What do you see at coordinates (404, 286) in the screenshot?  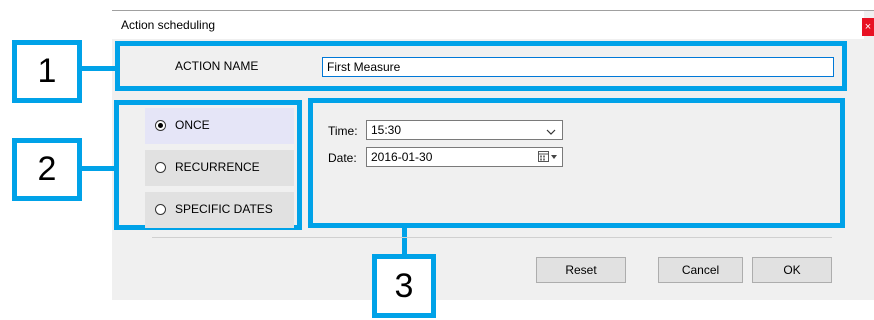 I see `callout-number-3: 3` at bounding box center [404, 286].